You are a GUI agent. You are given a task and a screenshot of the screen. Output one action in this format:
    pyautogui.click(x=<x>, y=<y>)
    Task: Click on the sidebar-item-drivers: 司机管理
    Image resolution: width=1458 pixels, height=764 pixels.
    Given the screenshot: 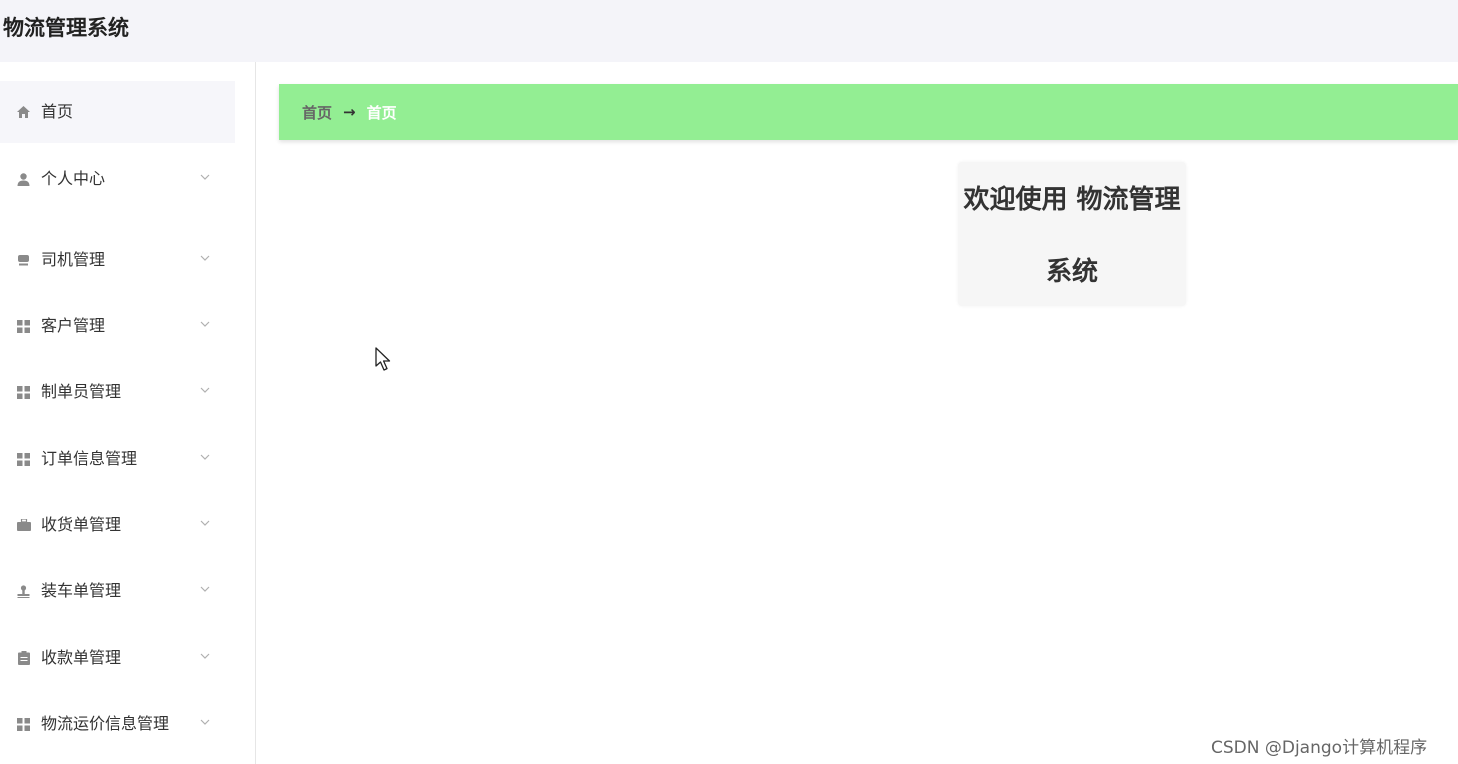 What is the action you would take?
    pyautogui.click(x=117, y=260)
    